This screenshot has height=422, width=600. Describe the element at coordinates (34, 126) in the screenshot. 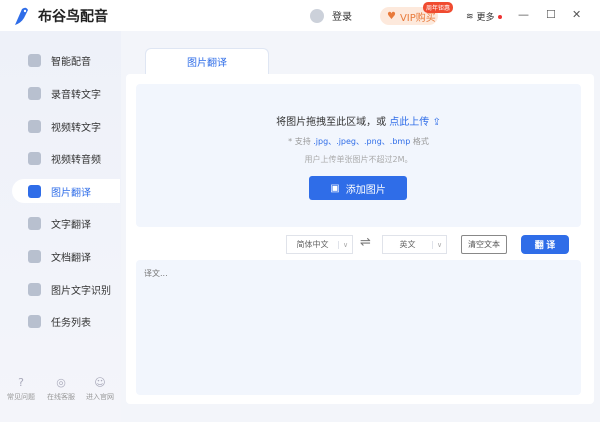

I see `video-text-icon` at that location.